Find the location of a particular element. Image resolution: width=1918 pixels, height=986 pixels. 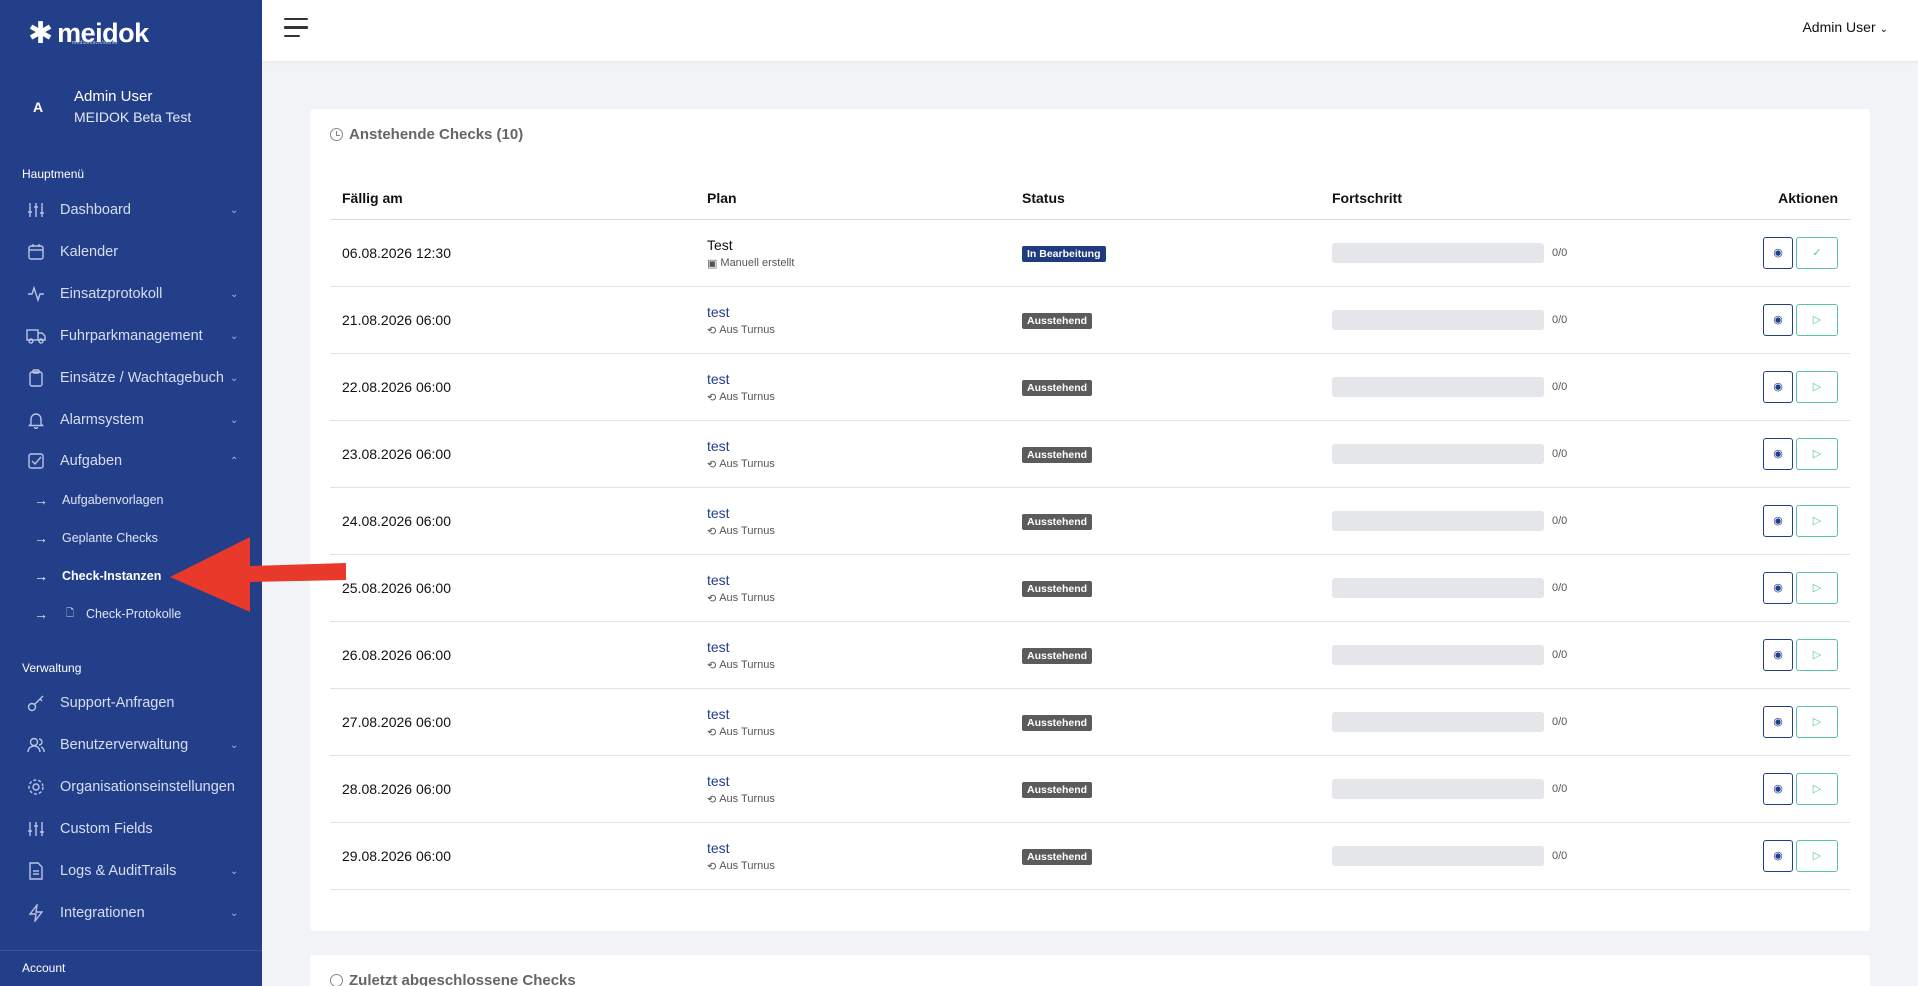

user-menu: Admin User ⌄ is located at coordinates (1845, 27).